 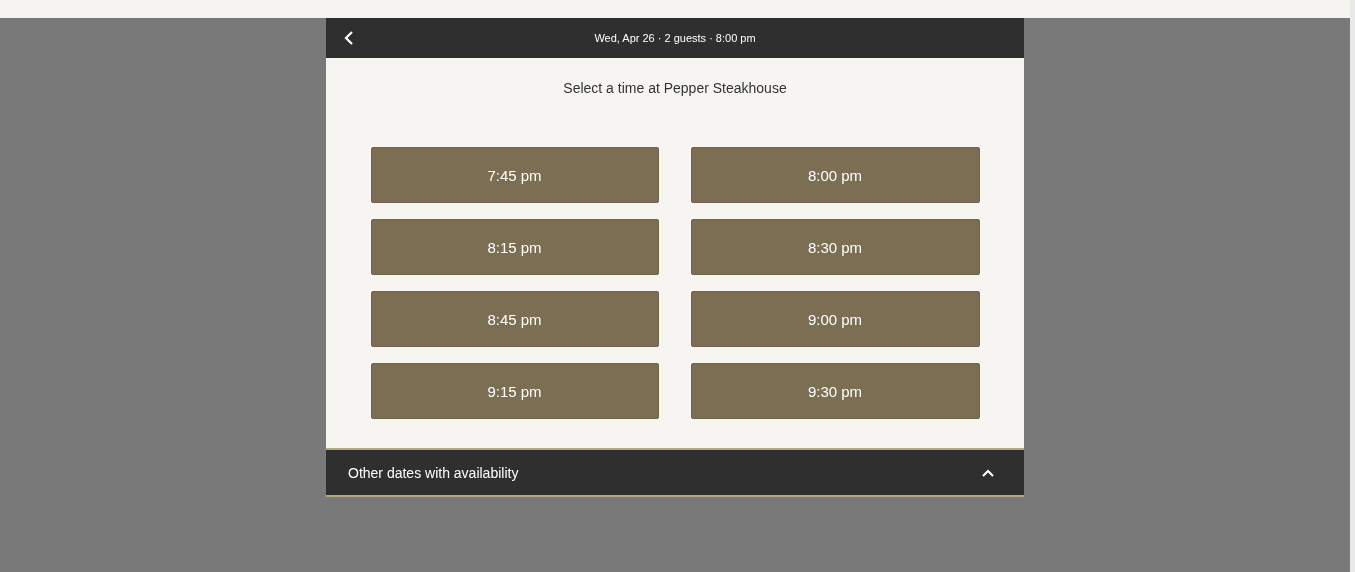 I want to click on time-slot-button: 9:00 pm, so click(x=835, y=319).